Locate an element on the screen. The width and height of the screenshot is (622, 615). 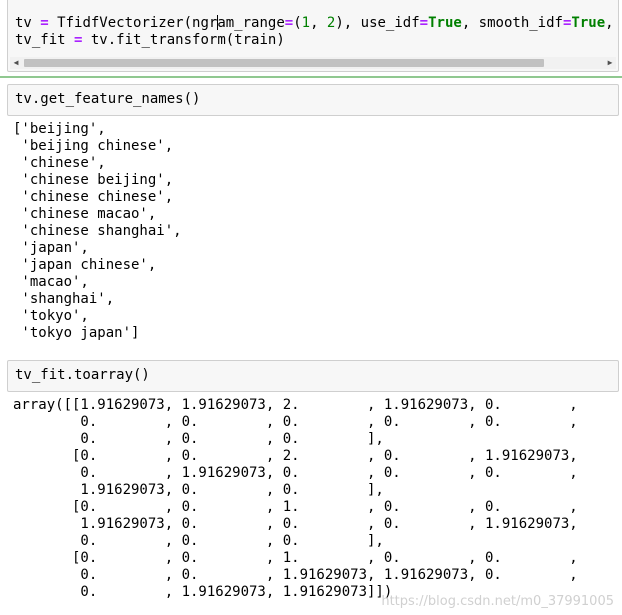
output-line: 'beijing chinese', is located at coordinates (93, 146).